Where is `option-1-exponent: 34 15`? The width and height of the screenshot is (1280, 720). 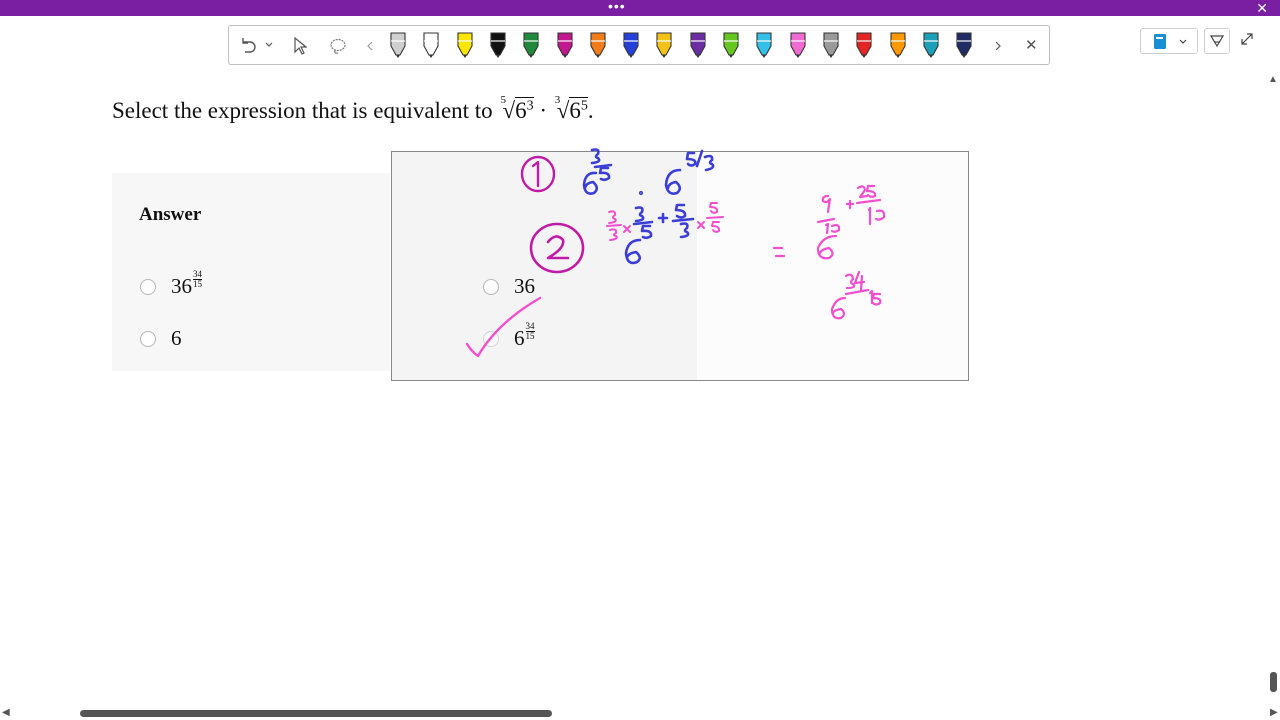 option-1-exponent: 34 15 is located at coordinates (197, 279).